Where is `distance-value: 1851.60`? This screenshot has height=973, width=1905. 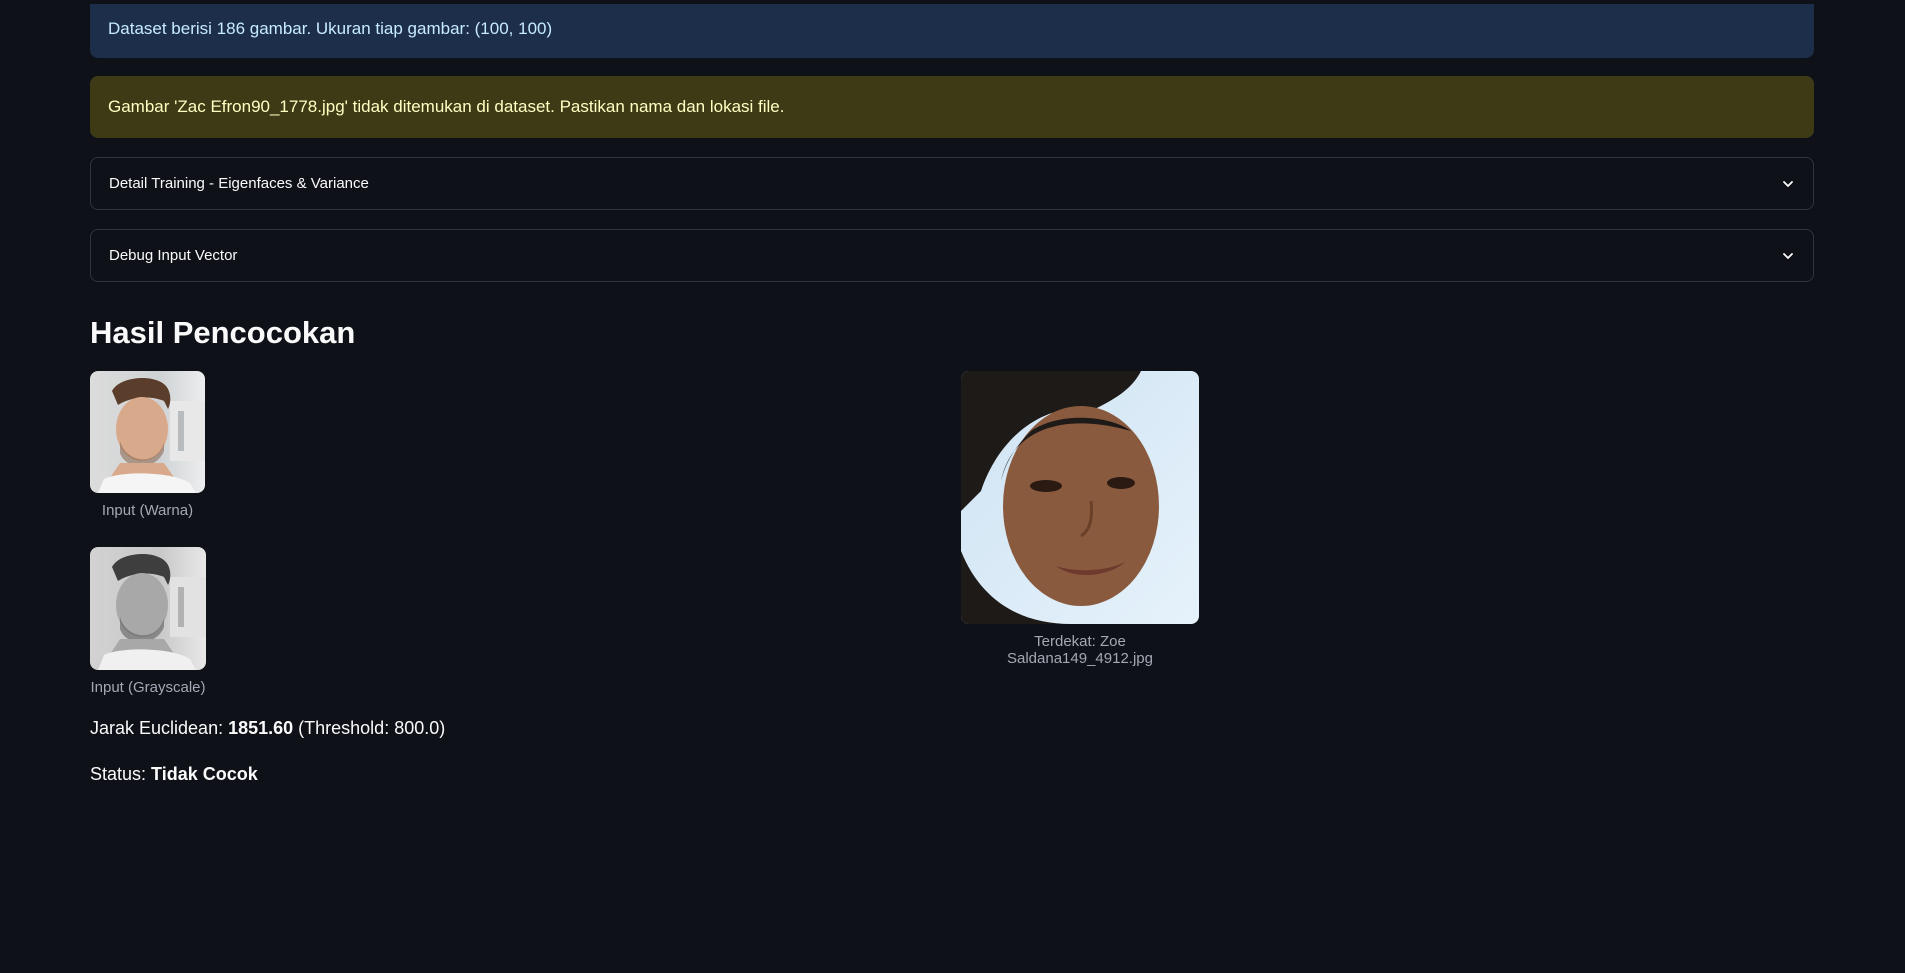
distance-value: 1851.60 is located at coordinates (261, 728).